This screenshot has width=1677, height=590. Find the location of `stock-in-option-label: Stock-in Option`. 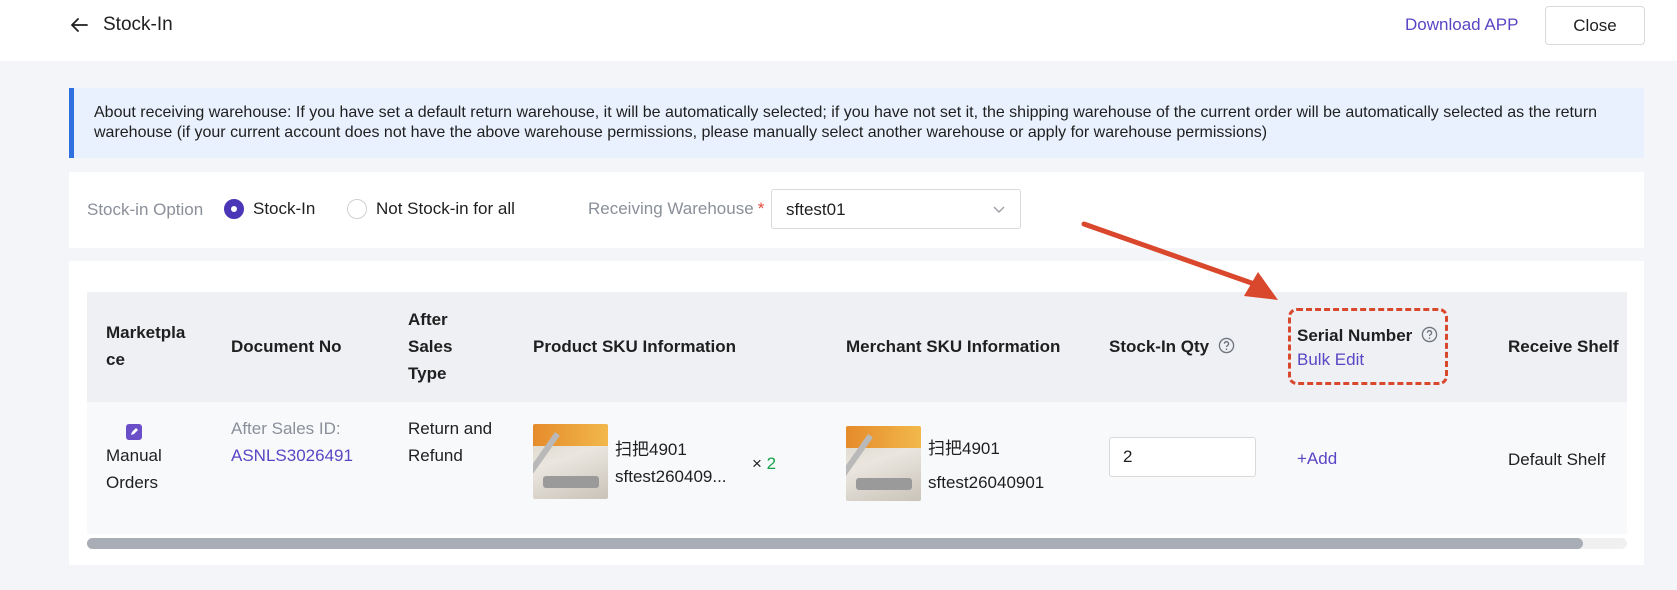

stock-in-option-label: Stock-in Option is located at coordinates (145, 209).